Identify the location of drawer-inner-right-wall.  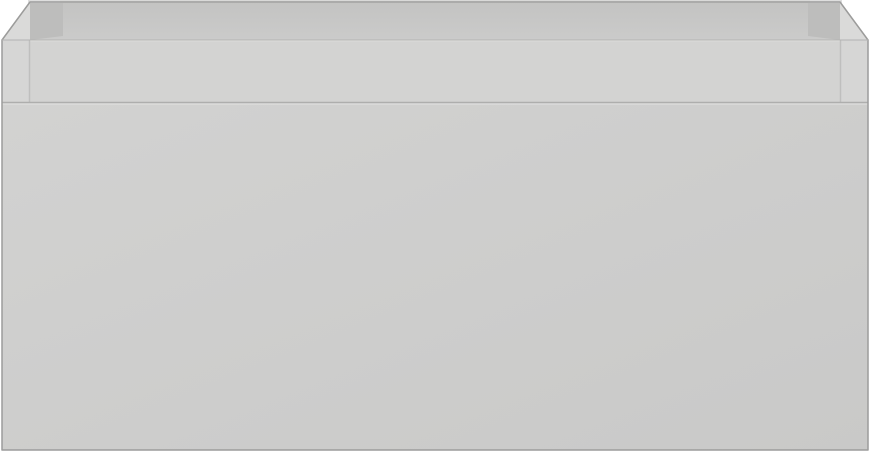
(824, 21).